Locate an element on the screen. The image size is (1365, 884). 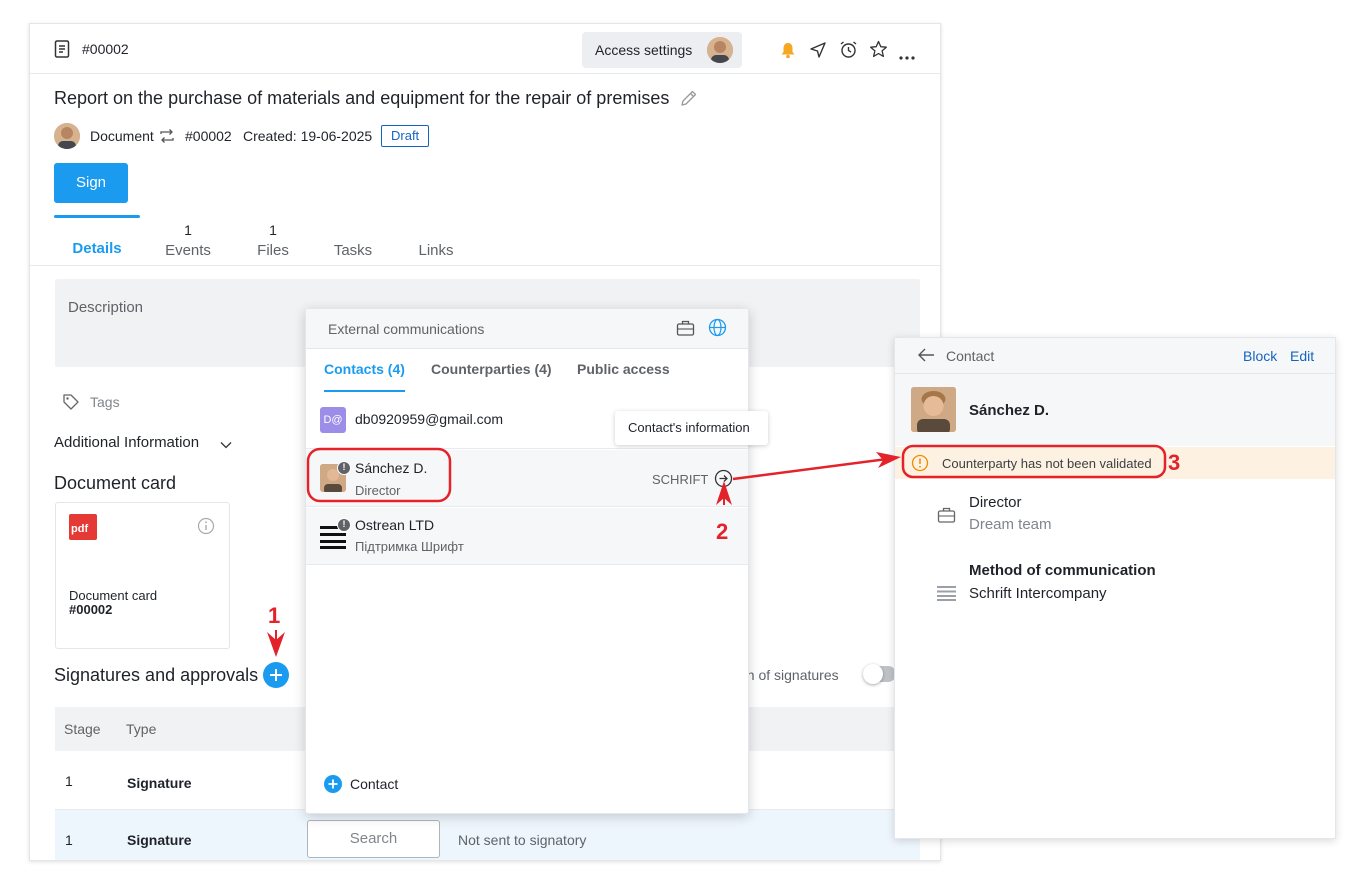
chevron-down-icon is located at coordinates (226, 446).